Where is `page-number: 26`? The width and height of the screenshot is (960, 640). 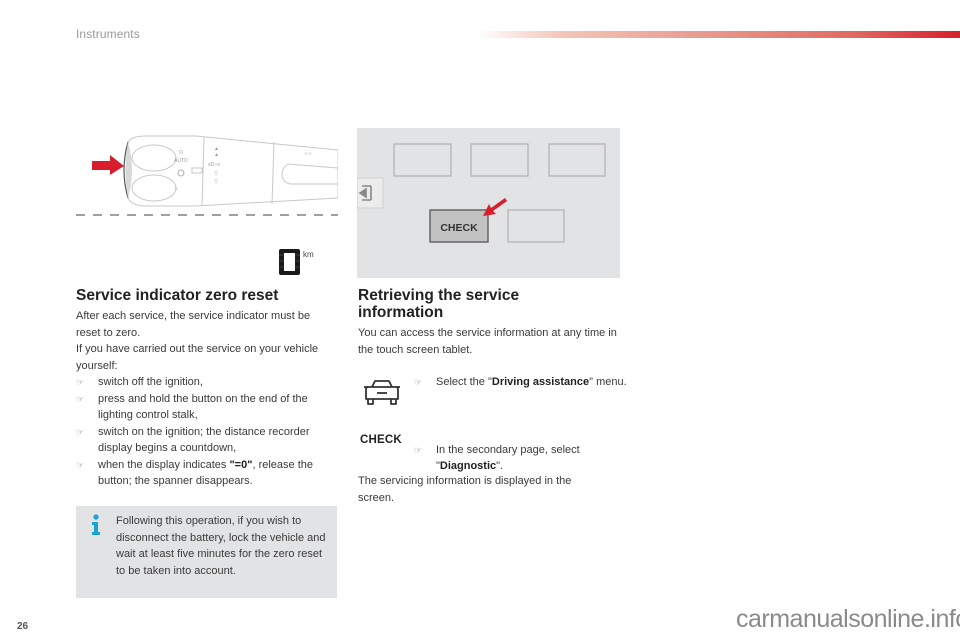 page-number: 26 is located at coordinates (23, 626).